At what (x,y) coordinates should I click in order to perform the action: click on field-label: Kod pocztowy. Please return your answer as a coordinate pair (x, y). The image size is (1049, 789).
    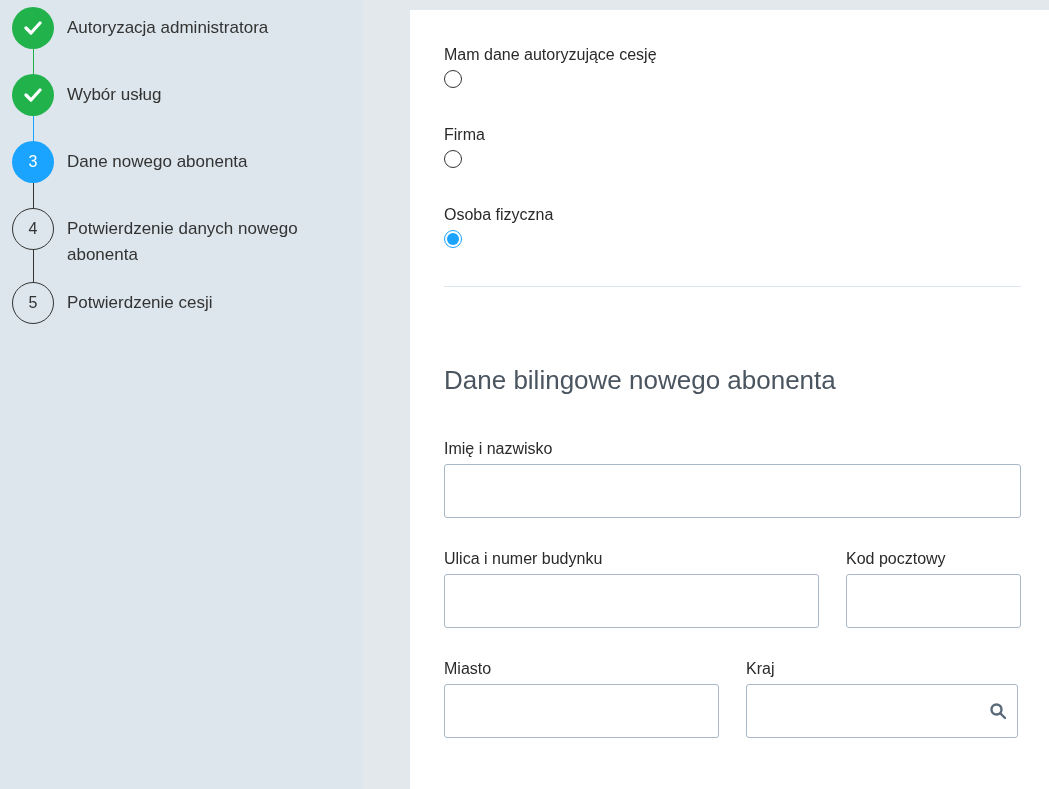
    Looking at the image, I should click on (896, 559).